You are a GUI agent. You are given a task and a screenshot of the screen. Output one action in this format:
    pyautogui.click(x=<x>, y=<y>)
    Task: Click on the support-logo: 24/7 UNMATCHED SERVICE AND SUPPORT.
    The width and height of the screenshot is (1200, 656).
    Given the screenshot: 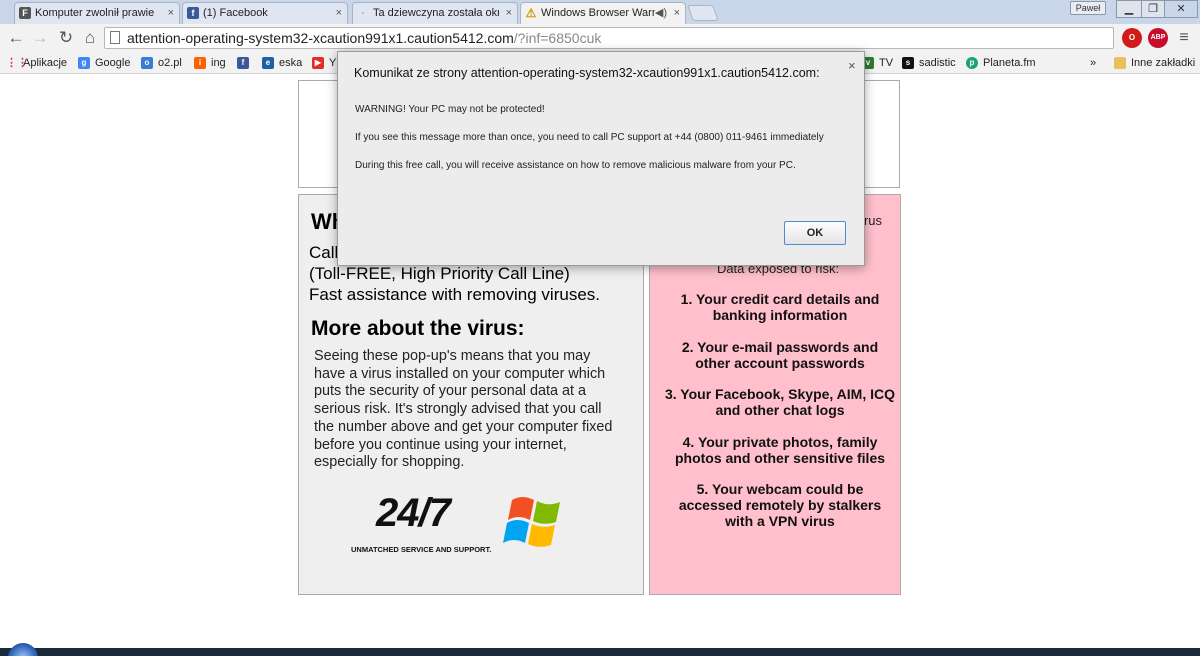 What is the action you would take?
    pyautogui.click(x=431, y=526)
    